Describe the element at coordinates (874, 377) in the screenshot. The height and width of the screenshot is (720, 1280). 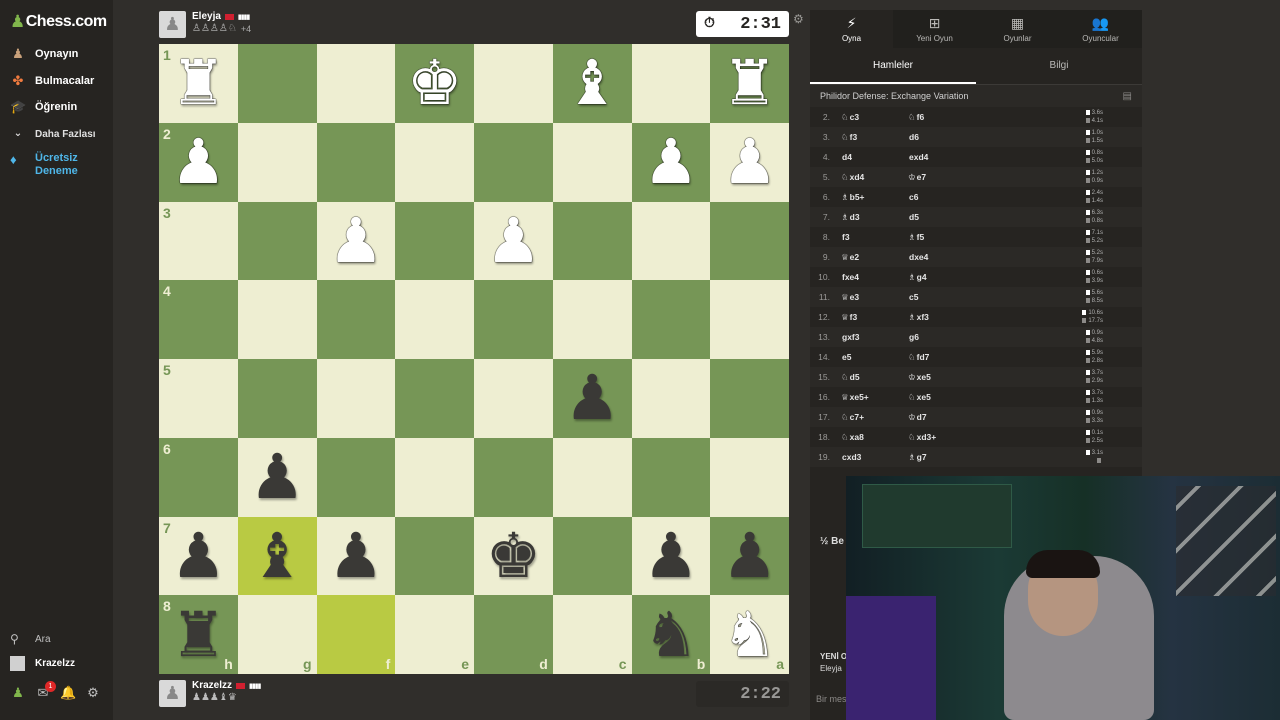
I see `white-move: ♘d5` at that location.